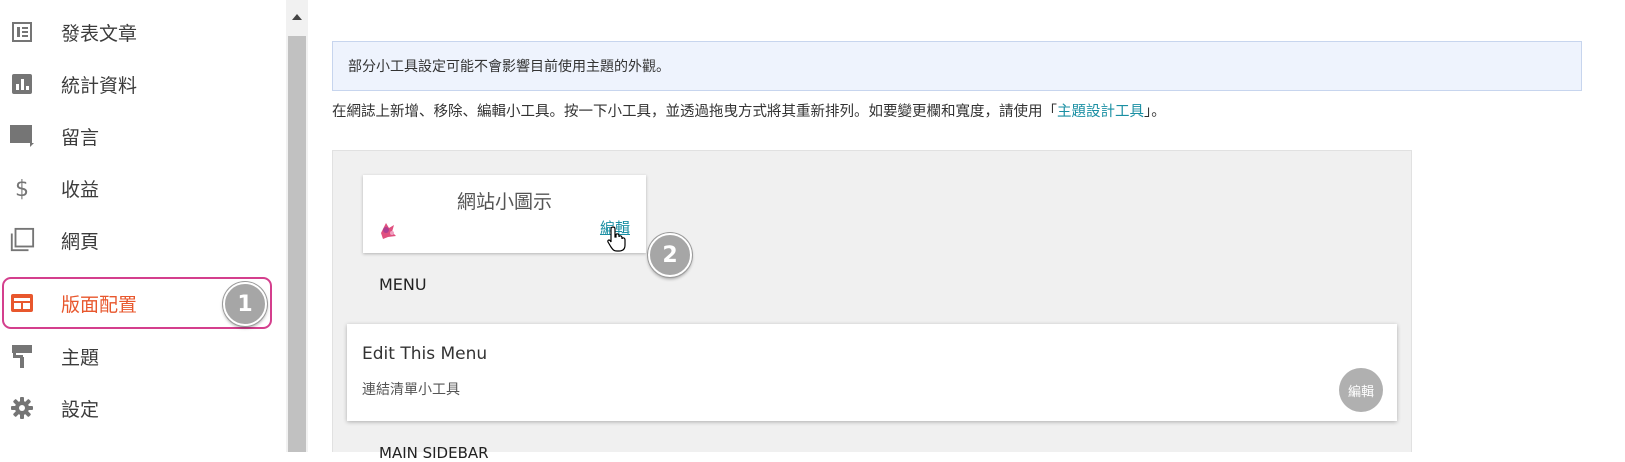 This screenshot has width=1625, height=462. What do you see at coordinates (80, 137) in the screenshot?
I see `sidebar-item-label: 留言` at bounding box center [80, 137].